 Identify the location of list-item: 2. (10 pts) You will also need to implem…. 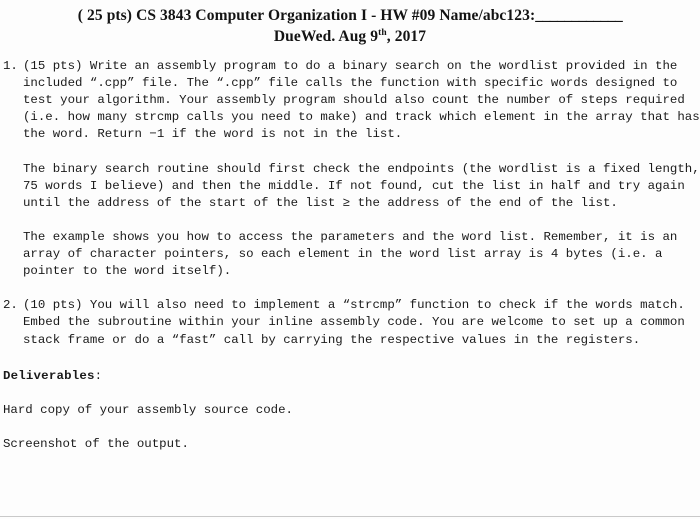
(350, 322).